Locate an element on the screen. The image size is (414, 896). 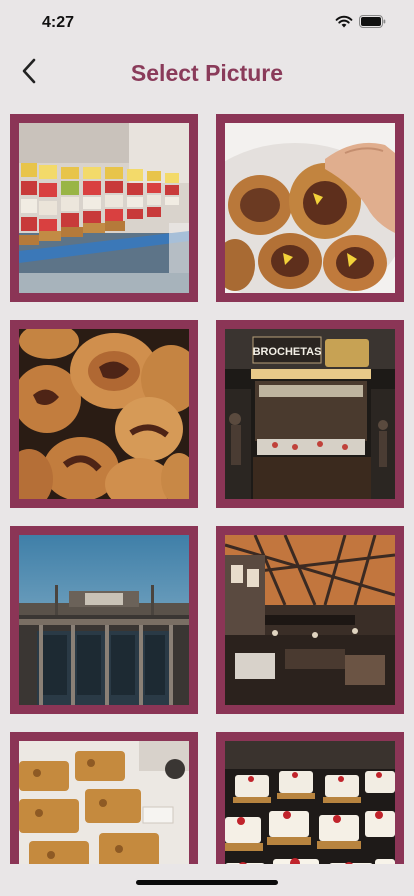
page-title: Select Picture is located at coordinates (207, 73).